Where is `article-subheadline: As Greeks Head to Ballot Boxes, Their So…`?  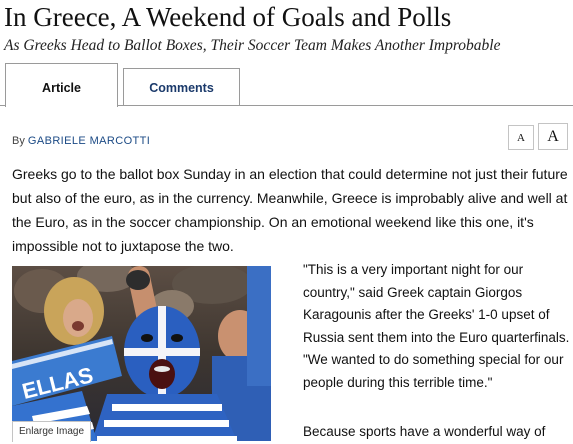
article-subheadline: As Greeks Head to Ballot Boxes, Their So… is located at coordinates (252, 45).